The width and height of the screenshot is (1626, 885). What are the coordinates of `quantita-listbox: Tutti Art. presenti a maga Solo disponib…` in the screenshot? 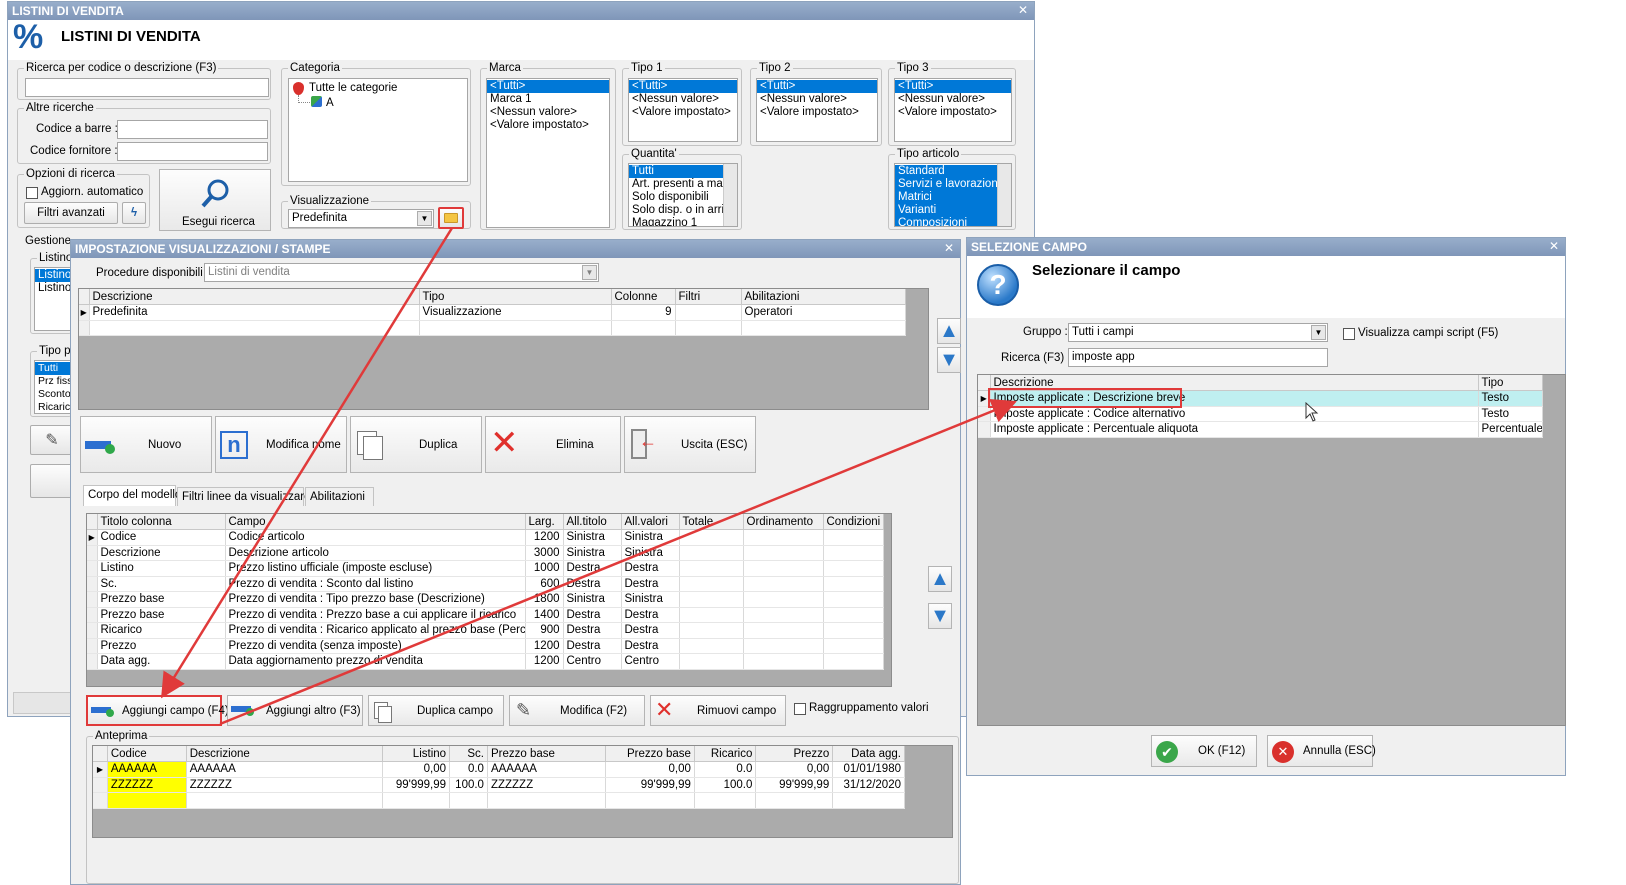 It's located at (683, 195).